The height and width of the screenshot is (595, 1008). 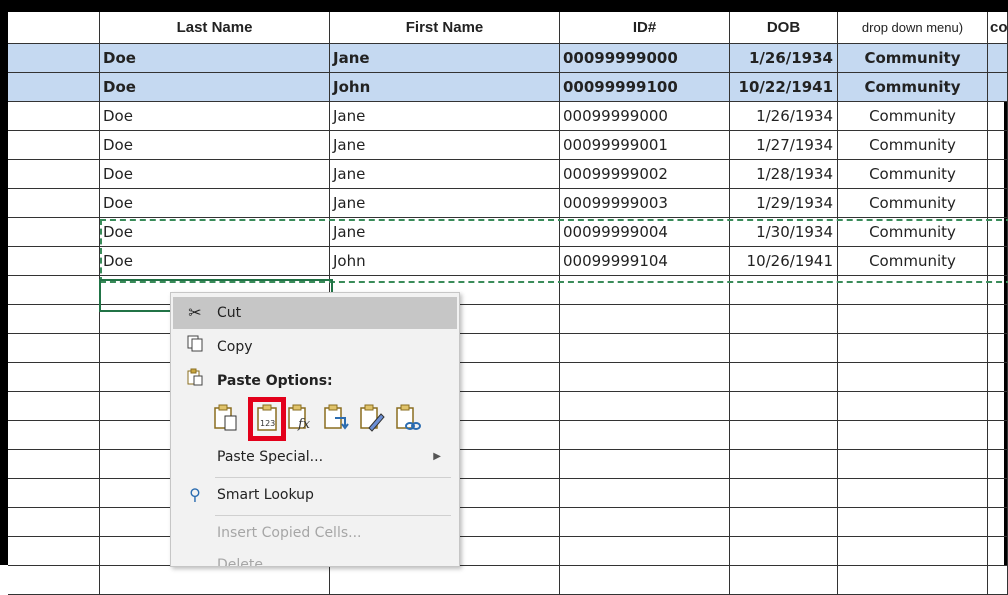 What do you see at coordinates (998, 28) in the screenshot?
I see `header-truncated: co` at bounding box center [998, 28].